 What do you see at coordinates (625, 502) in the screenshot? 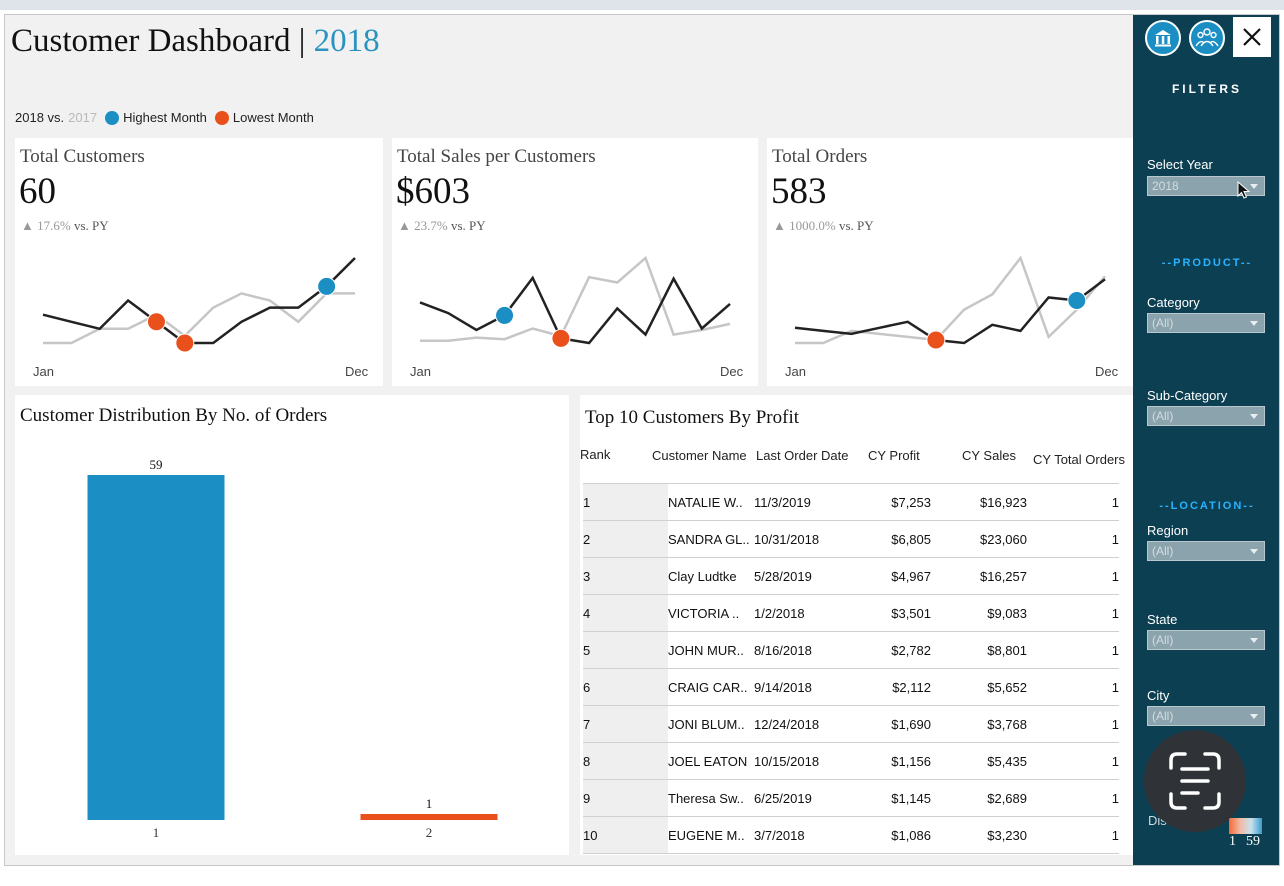
I see `rank-cell: 1` at bounding box center [625, 502].